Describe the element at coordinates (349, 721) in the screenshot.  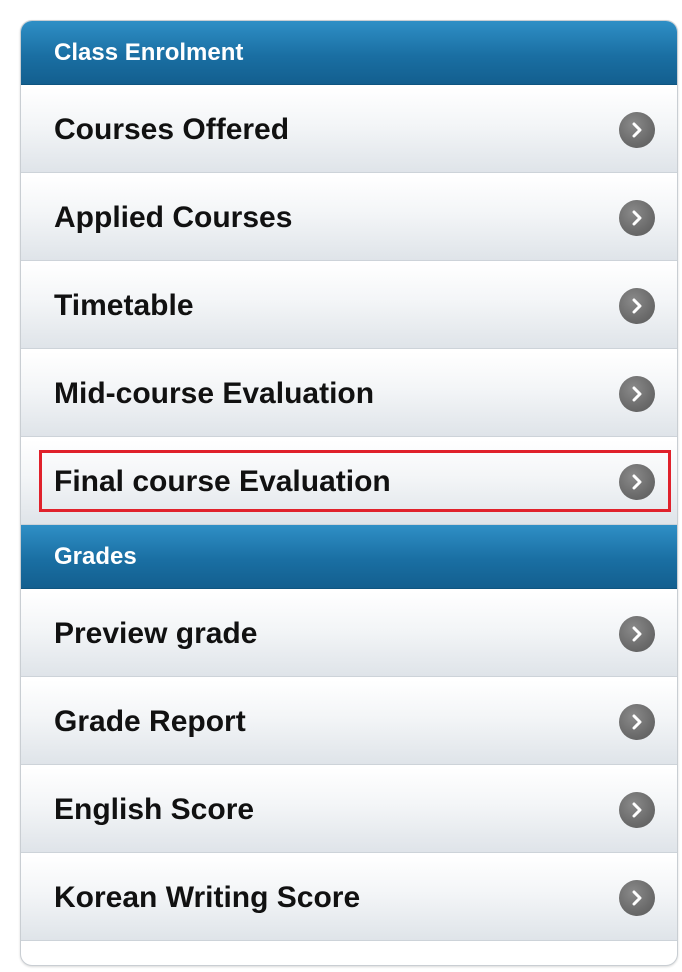
I see `menu-item-grade-report: Grade Report` at that location.